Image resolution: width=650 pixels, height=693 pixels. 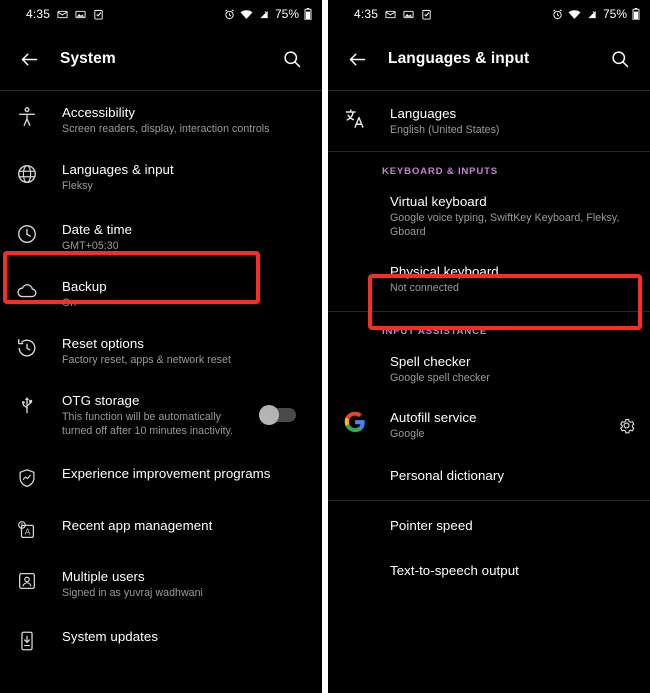 I want to click on list-item-title: Reset options, so click(x=103, y=343).